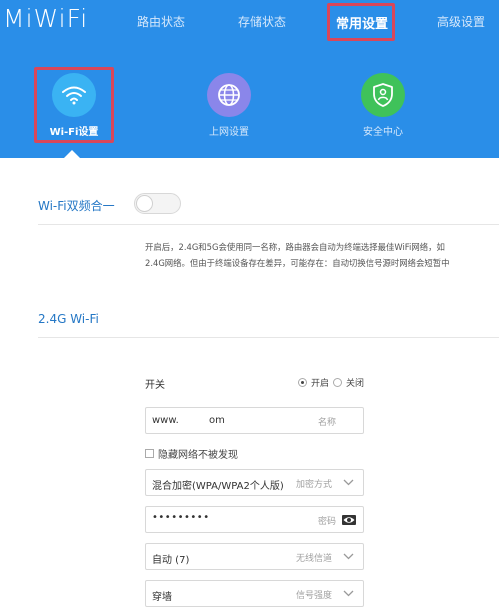  Describe the element at coordinates (355, 384) in the screenshot. I see `radio-off-label: 关闭` at that location.